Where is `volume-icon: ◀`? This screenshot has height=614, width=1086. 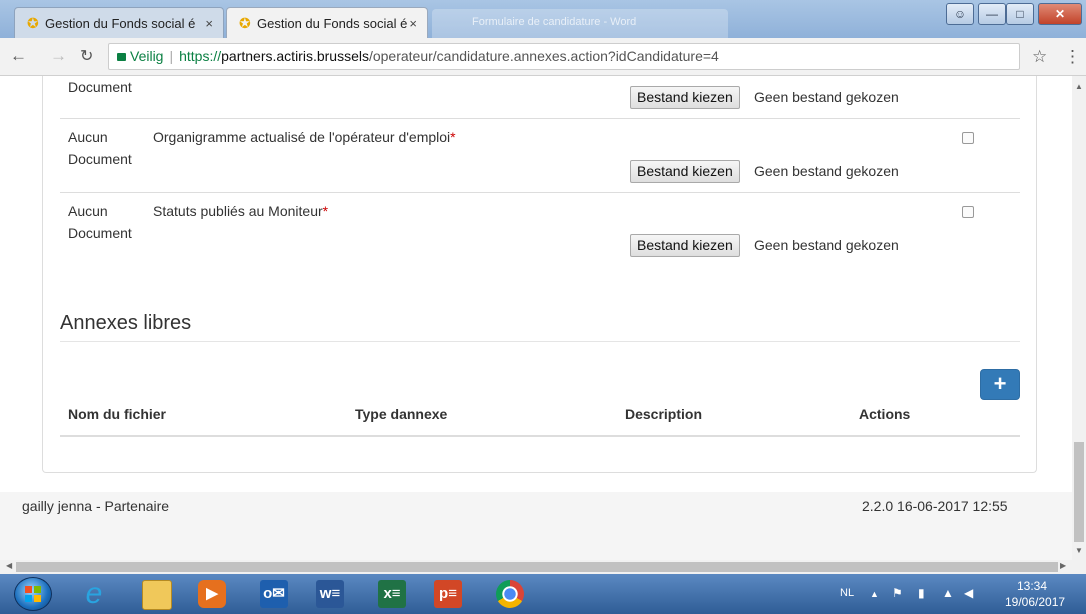
volume-icon: ◀ is located at coordinates (968, 593).